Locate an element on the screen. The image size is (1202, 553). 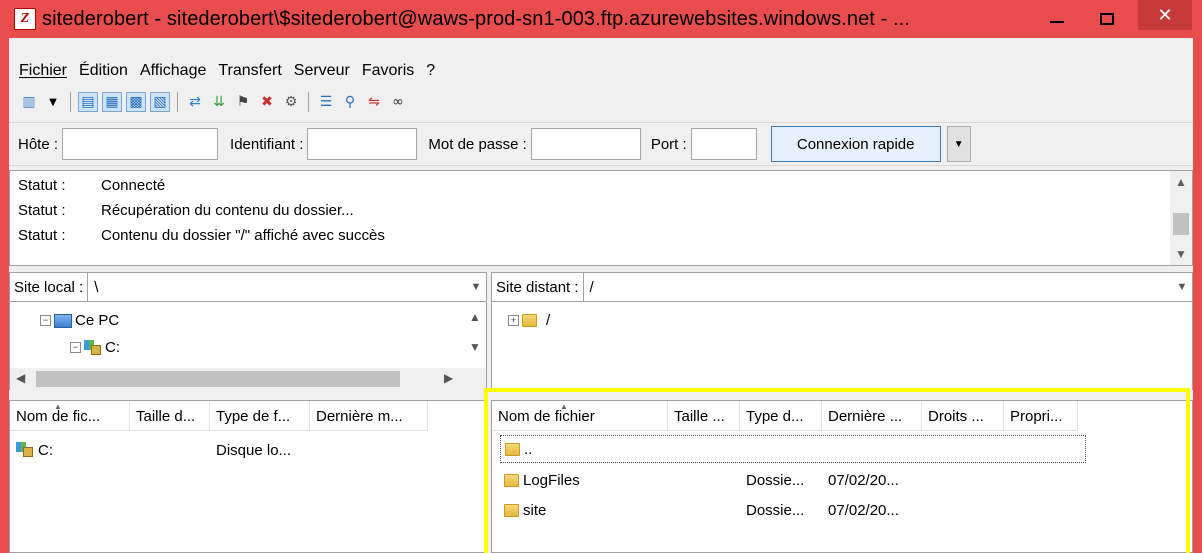
refresh-button: ⇄ is located at coordinates (195, 102).